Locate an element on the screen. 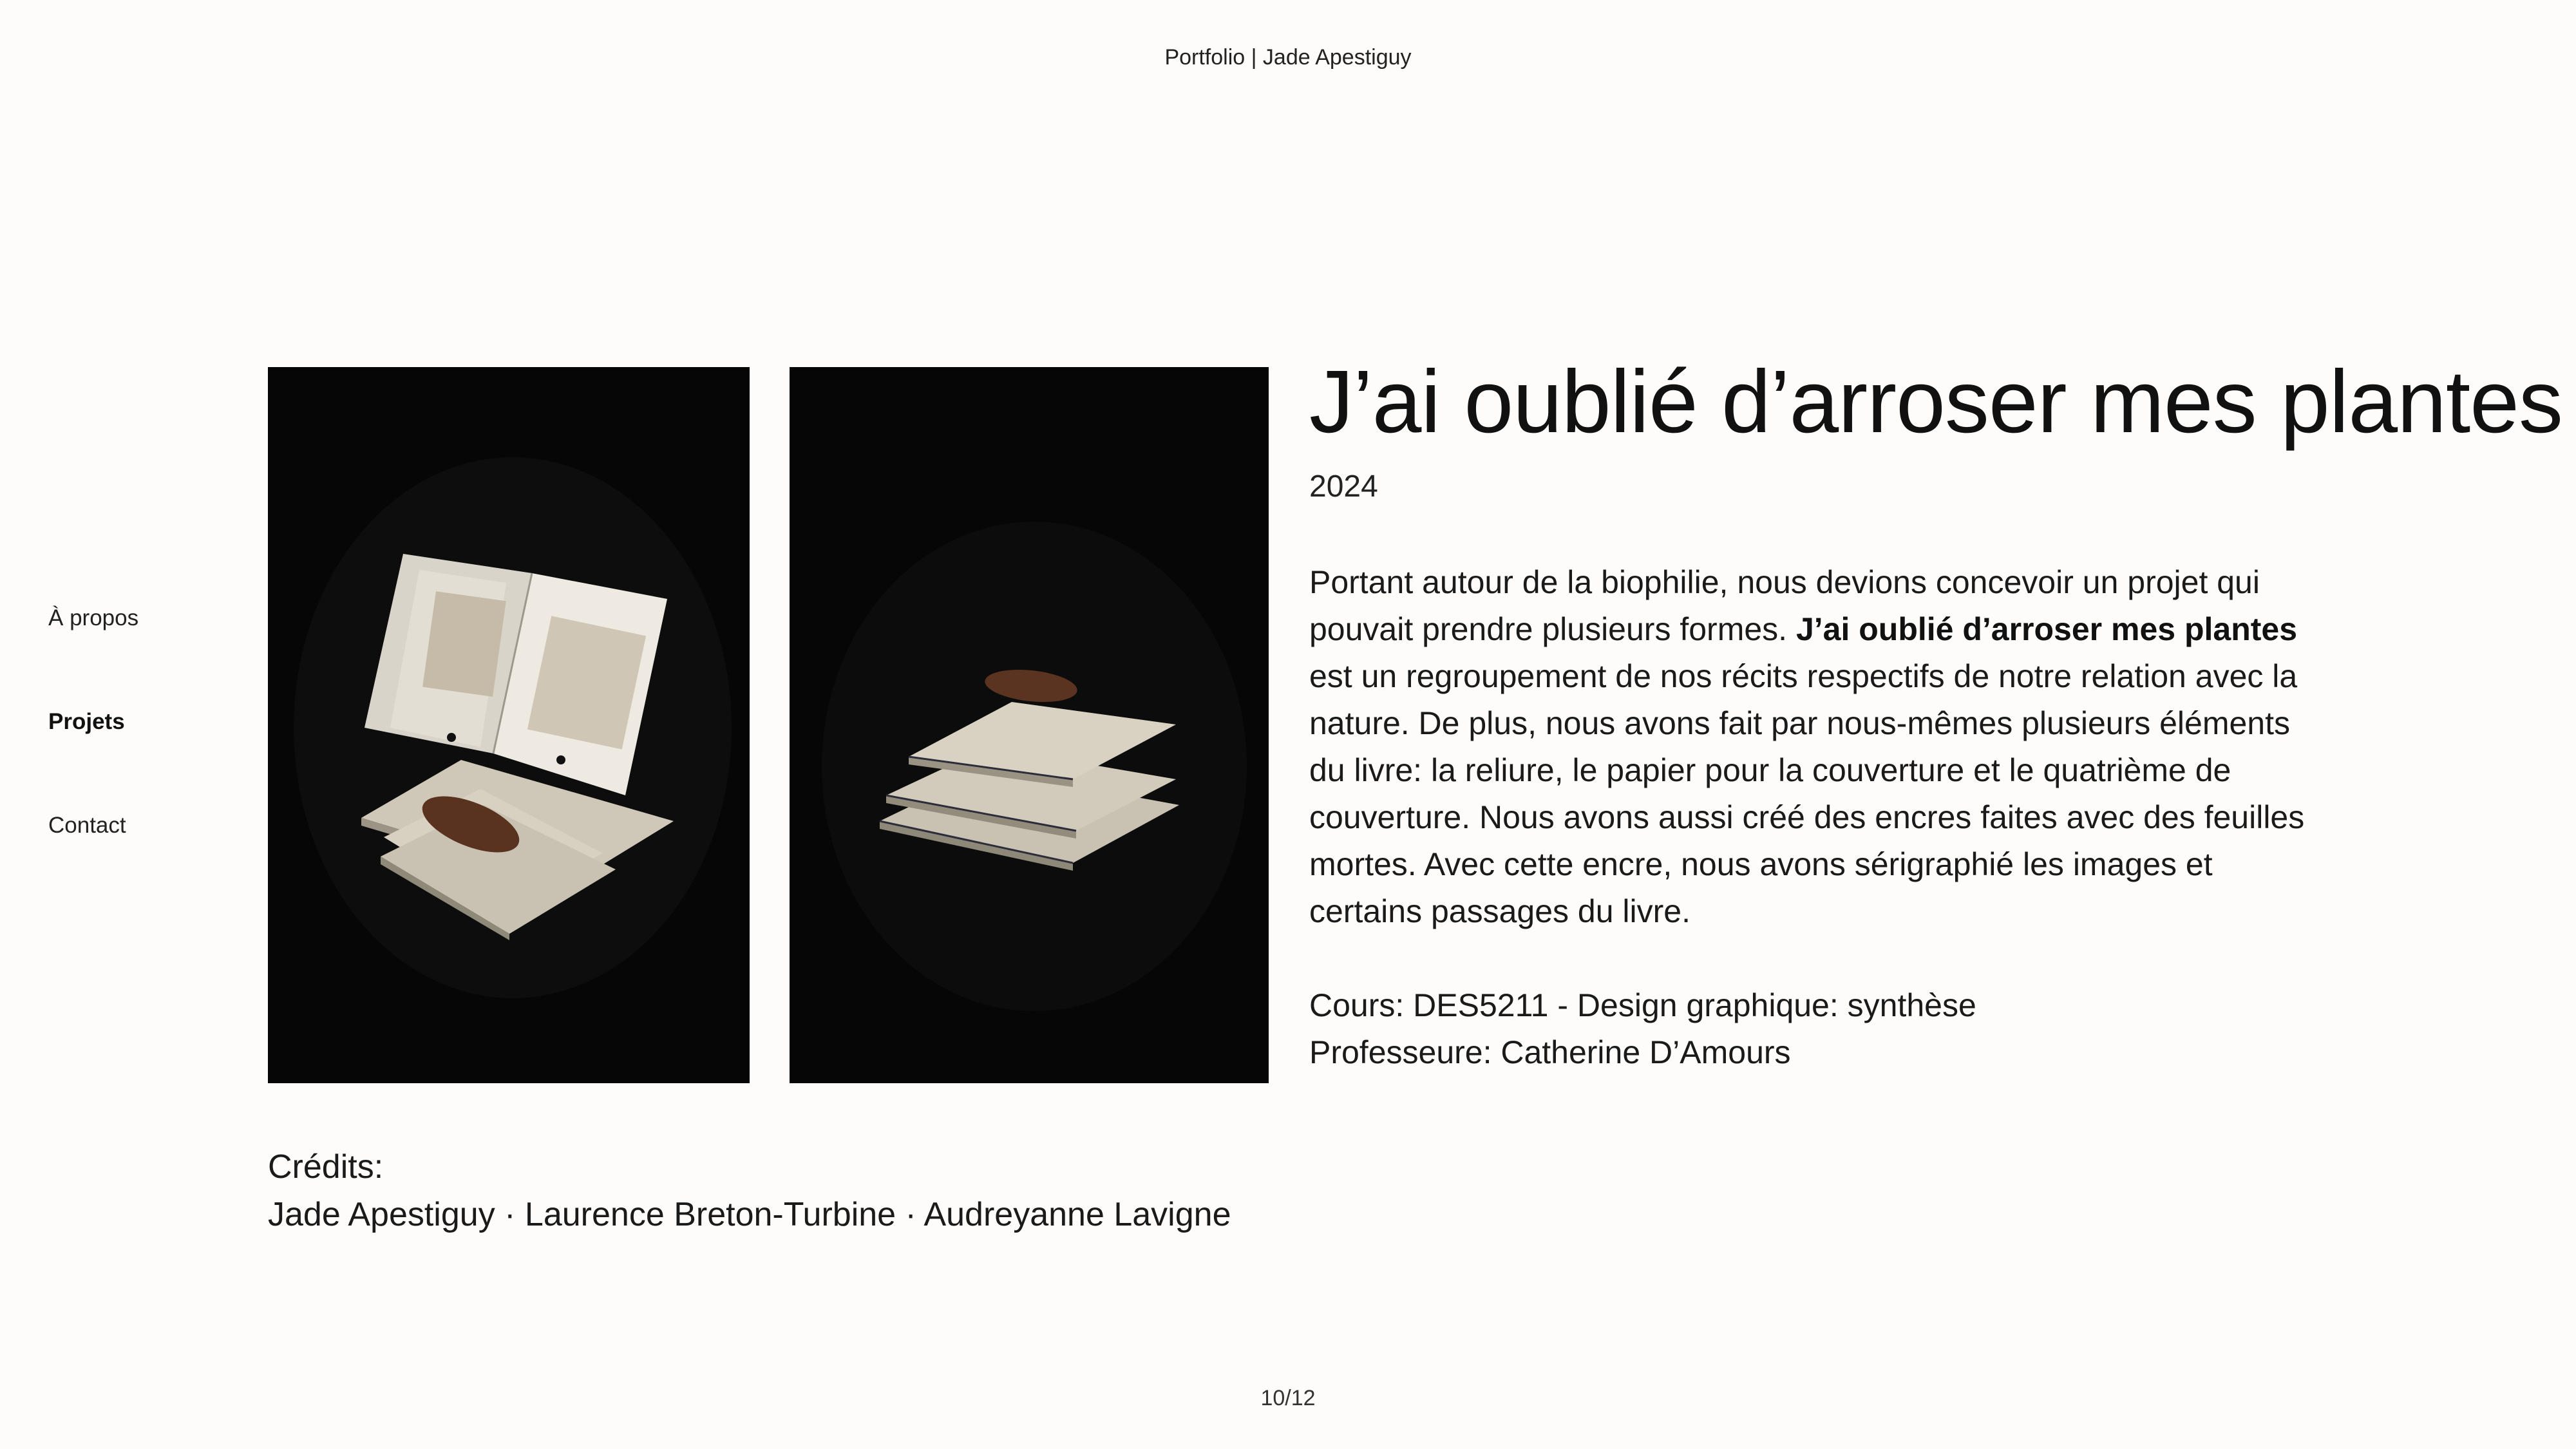  page-indicator: 10/12 is located at coordinates (1288, 1398).